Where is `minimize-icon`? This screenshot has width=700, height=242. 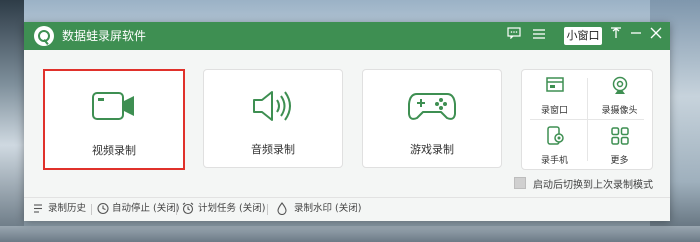 minimize-icon is located at coordinates (636, 36).